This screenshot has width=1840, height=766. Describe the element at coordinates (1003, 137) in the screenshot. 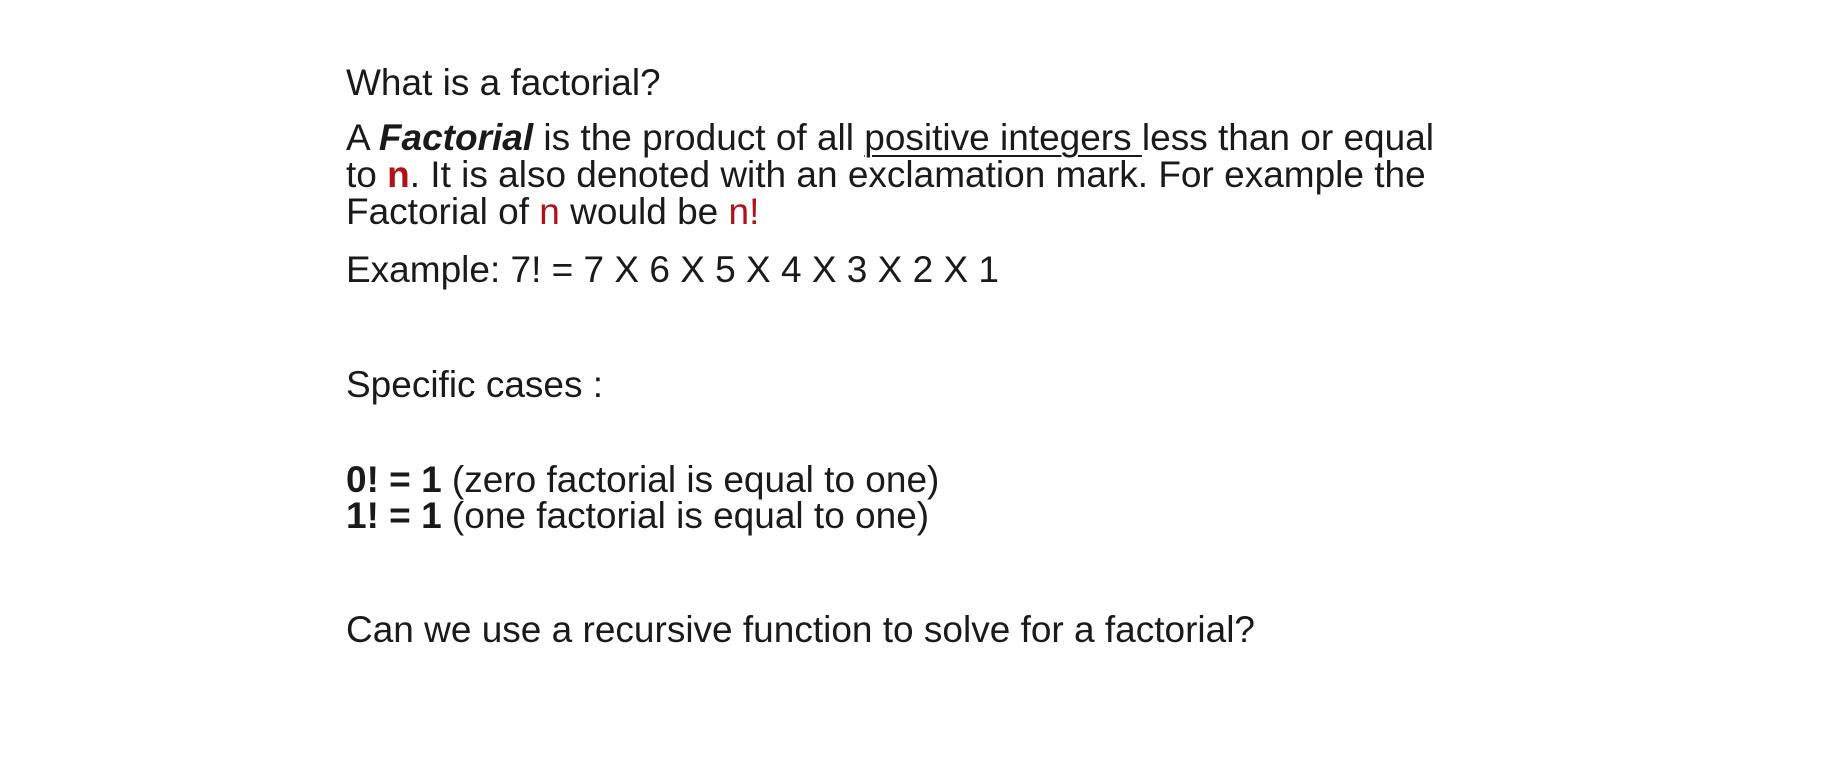

I see `positive-integers-link: positive integers` at that location.